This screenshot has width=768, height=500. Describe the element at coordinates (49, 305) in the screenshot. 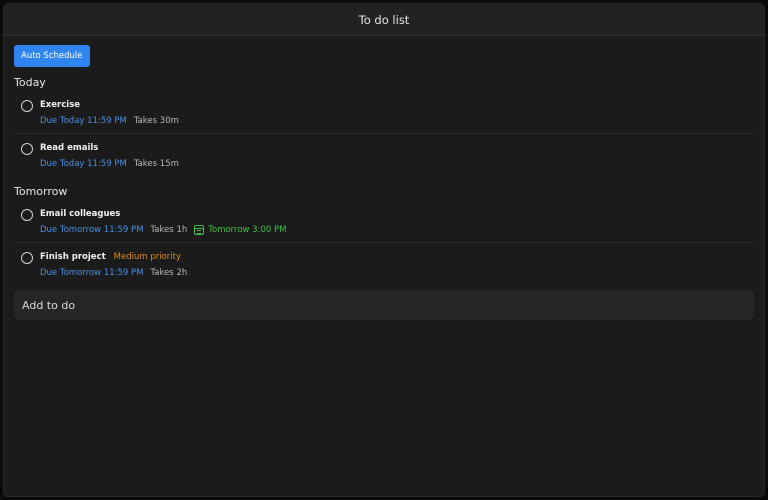

I see `add-todo-placeholder: Add to do` at that location.